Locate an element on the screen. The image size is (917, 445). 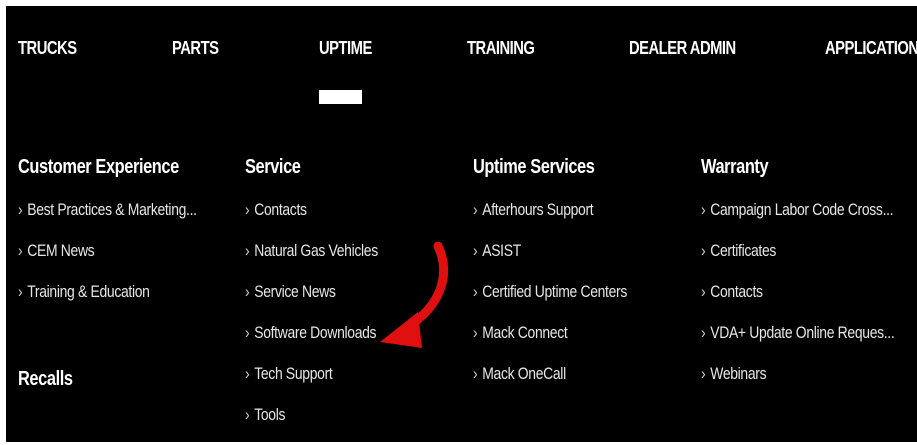
nav-applications: APPLICATIONS is located at coordinates (871, 48).